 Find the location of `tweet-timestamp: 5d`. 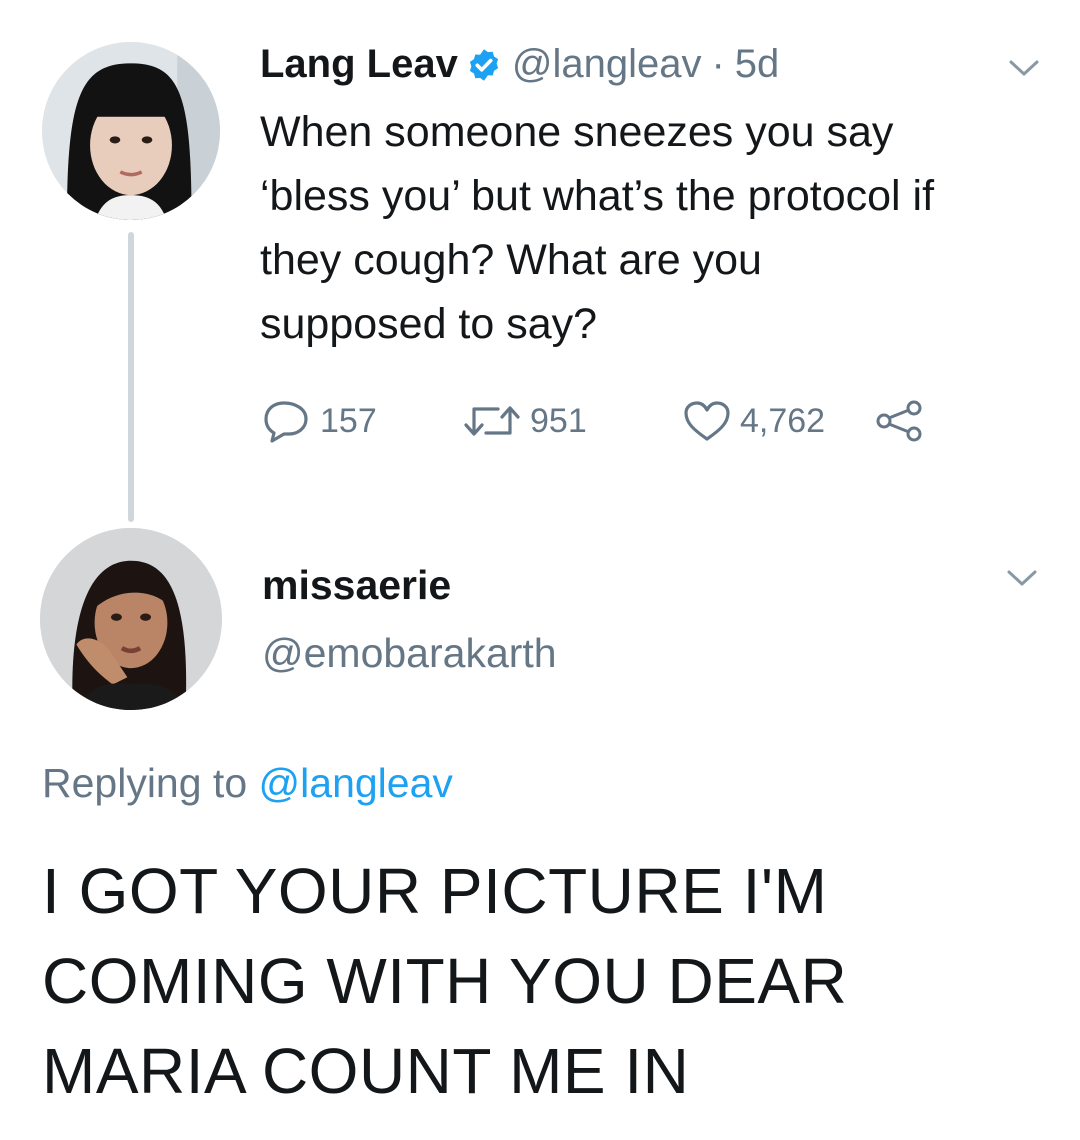

tweet-timestamp: 5d is located at coordinates (757, 64).